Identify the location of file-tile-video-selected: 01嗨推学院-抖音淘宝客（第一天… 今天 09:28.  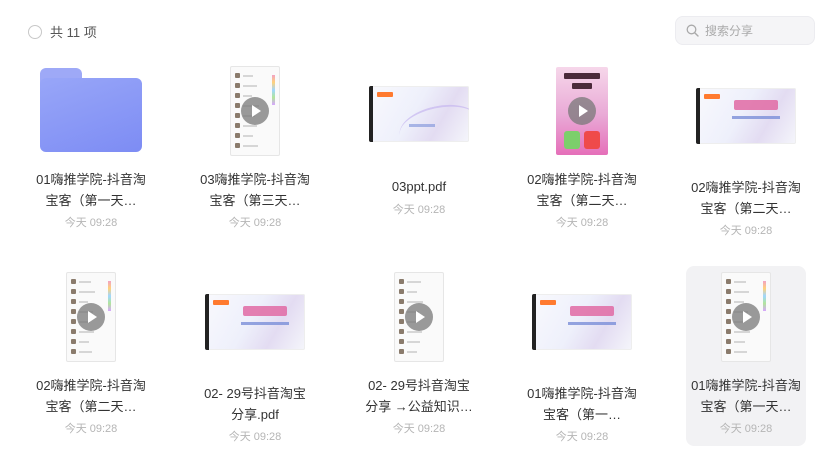
(746, 356).